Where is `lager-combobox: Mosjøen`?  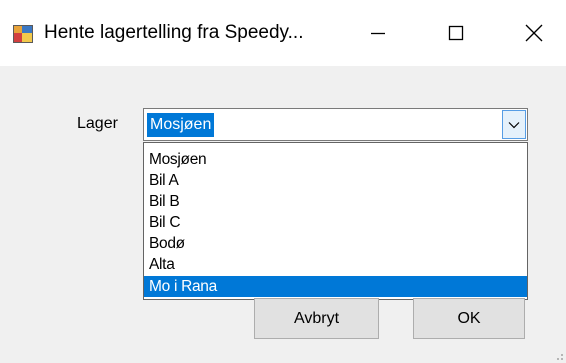
lager-combobox: Mosjøen is located at coordinates (335, 124).